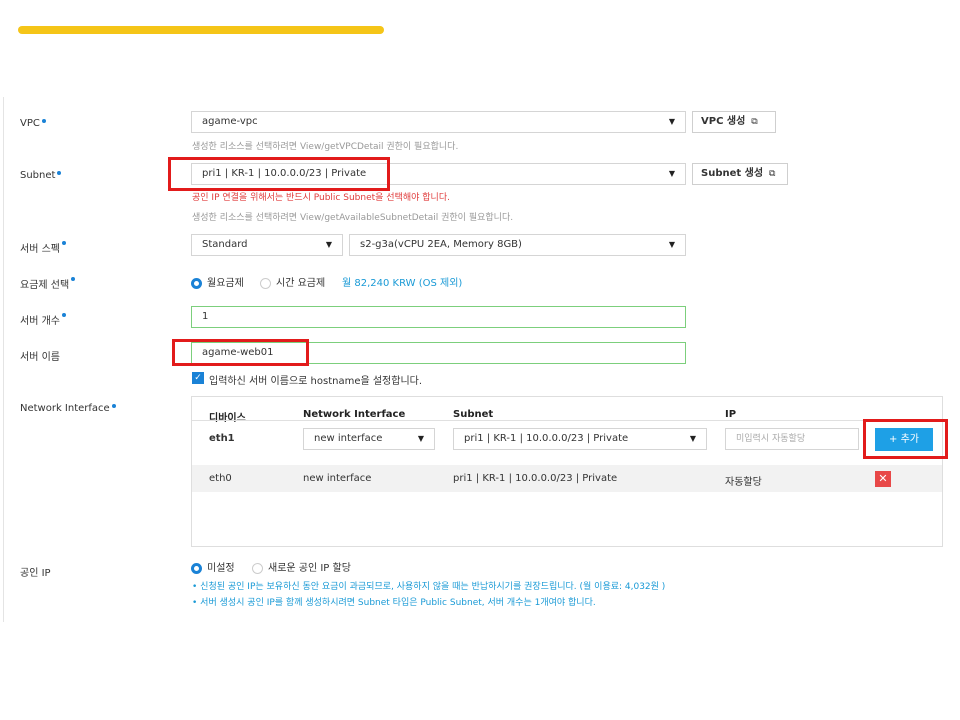  What do you see at coordinates (48, 283) in the screenshot?
I see `billing-label: 요금제 선택` at bounding box center [48, 283].